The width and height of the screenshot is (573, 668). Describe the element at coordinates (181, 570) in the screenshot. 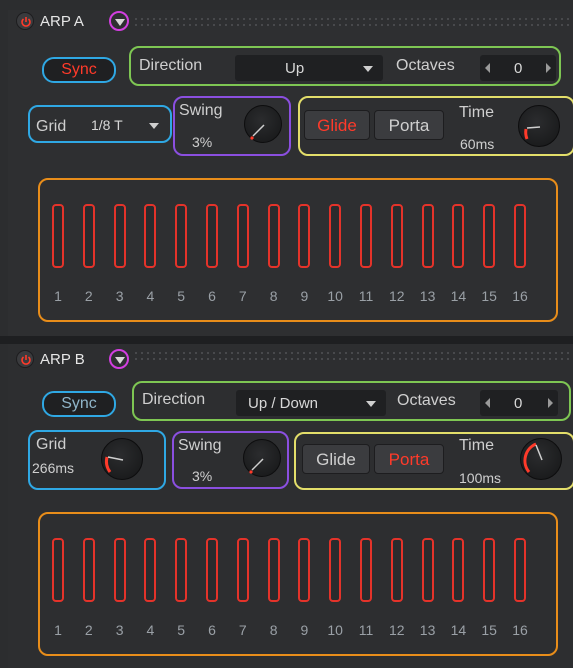

I see `arp-b-step-5-slider` at that location.